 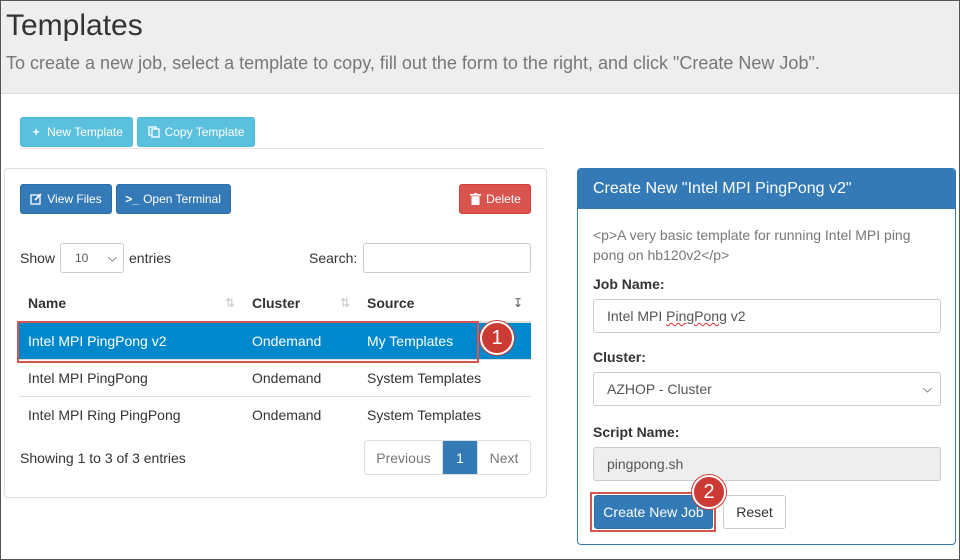 What do you see at coordinates (696, 316) in the screenshot?
I see `job-name-misspelled-word: PingPong` at bounding box center [696, 316].